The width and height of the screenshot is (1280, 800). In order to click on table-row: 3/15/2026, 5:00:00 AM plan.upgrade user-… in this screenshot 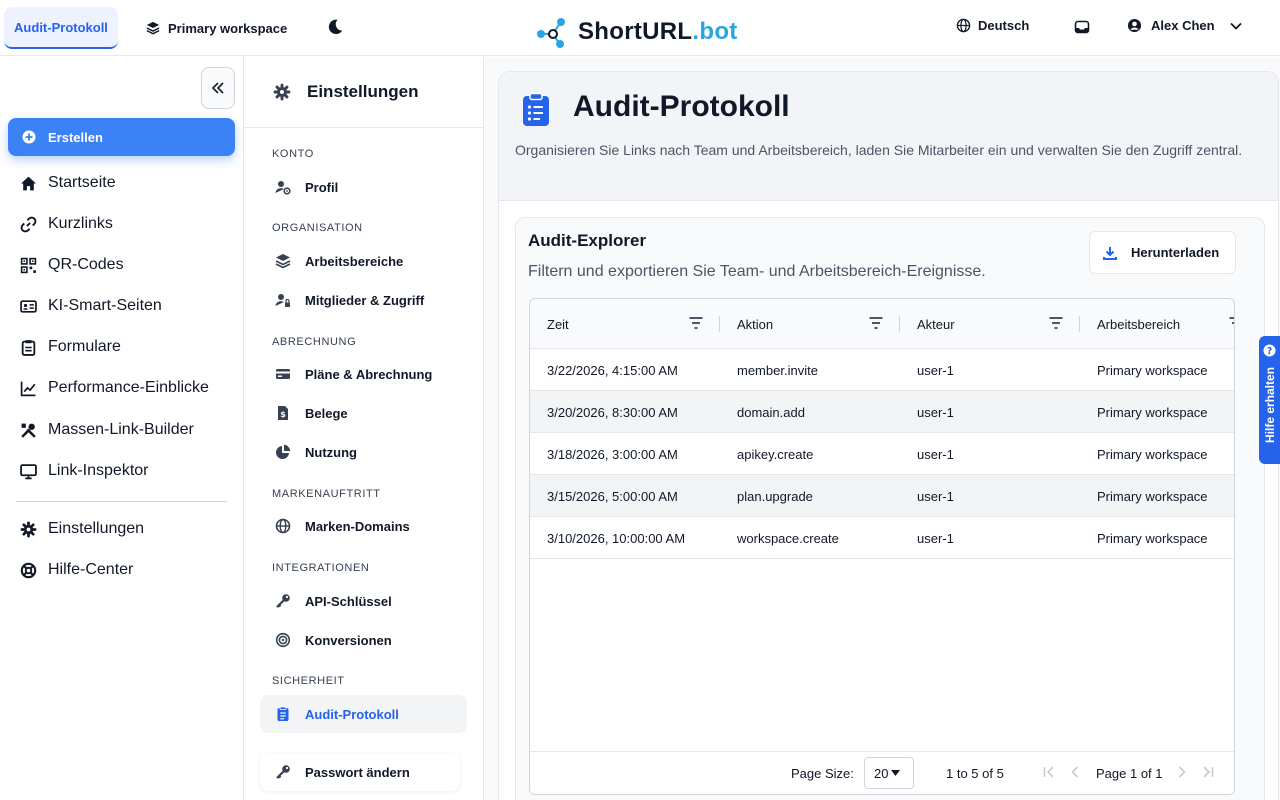, I will do `click(882, 496)`.